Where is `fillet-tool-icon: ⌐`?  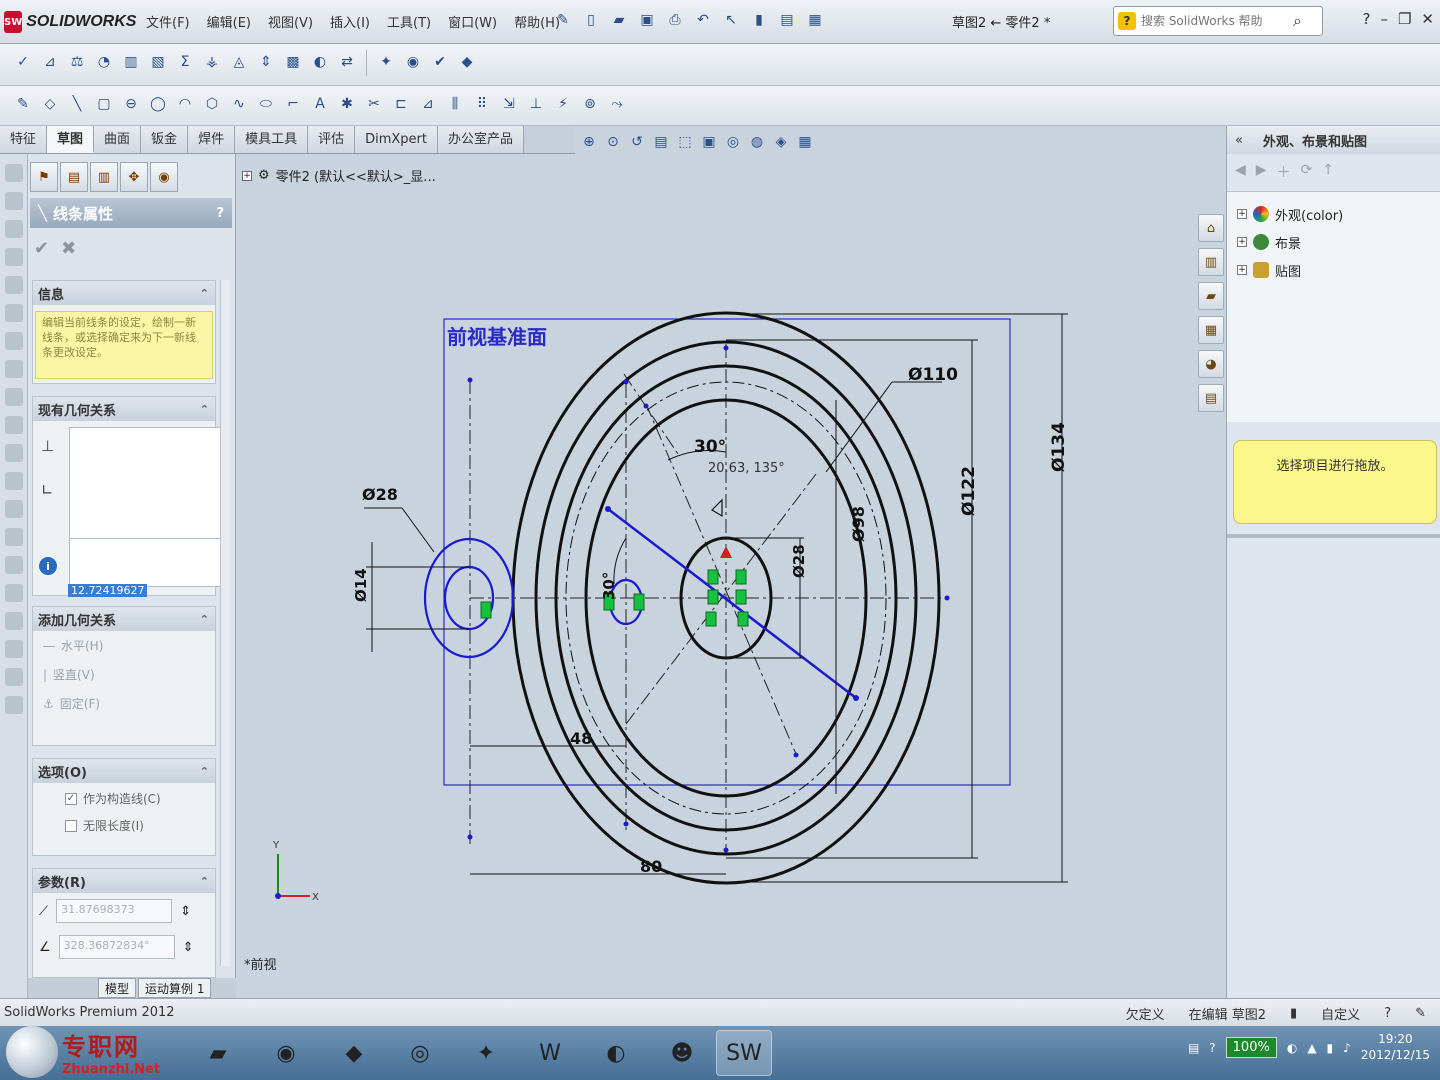 fillet-tool-icon: ⌐ is located at coordinates (293, 104).